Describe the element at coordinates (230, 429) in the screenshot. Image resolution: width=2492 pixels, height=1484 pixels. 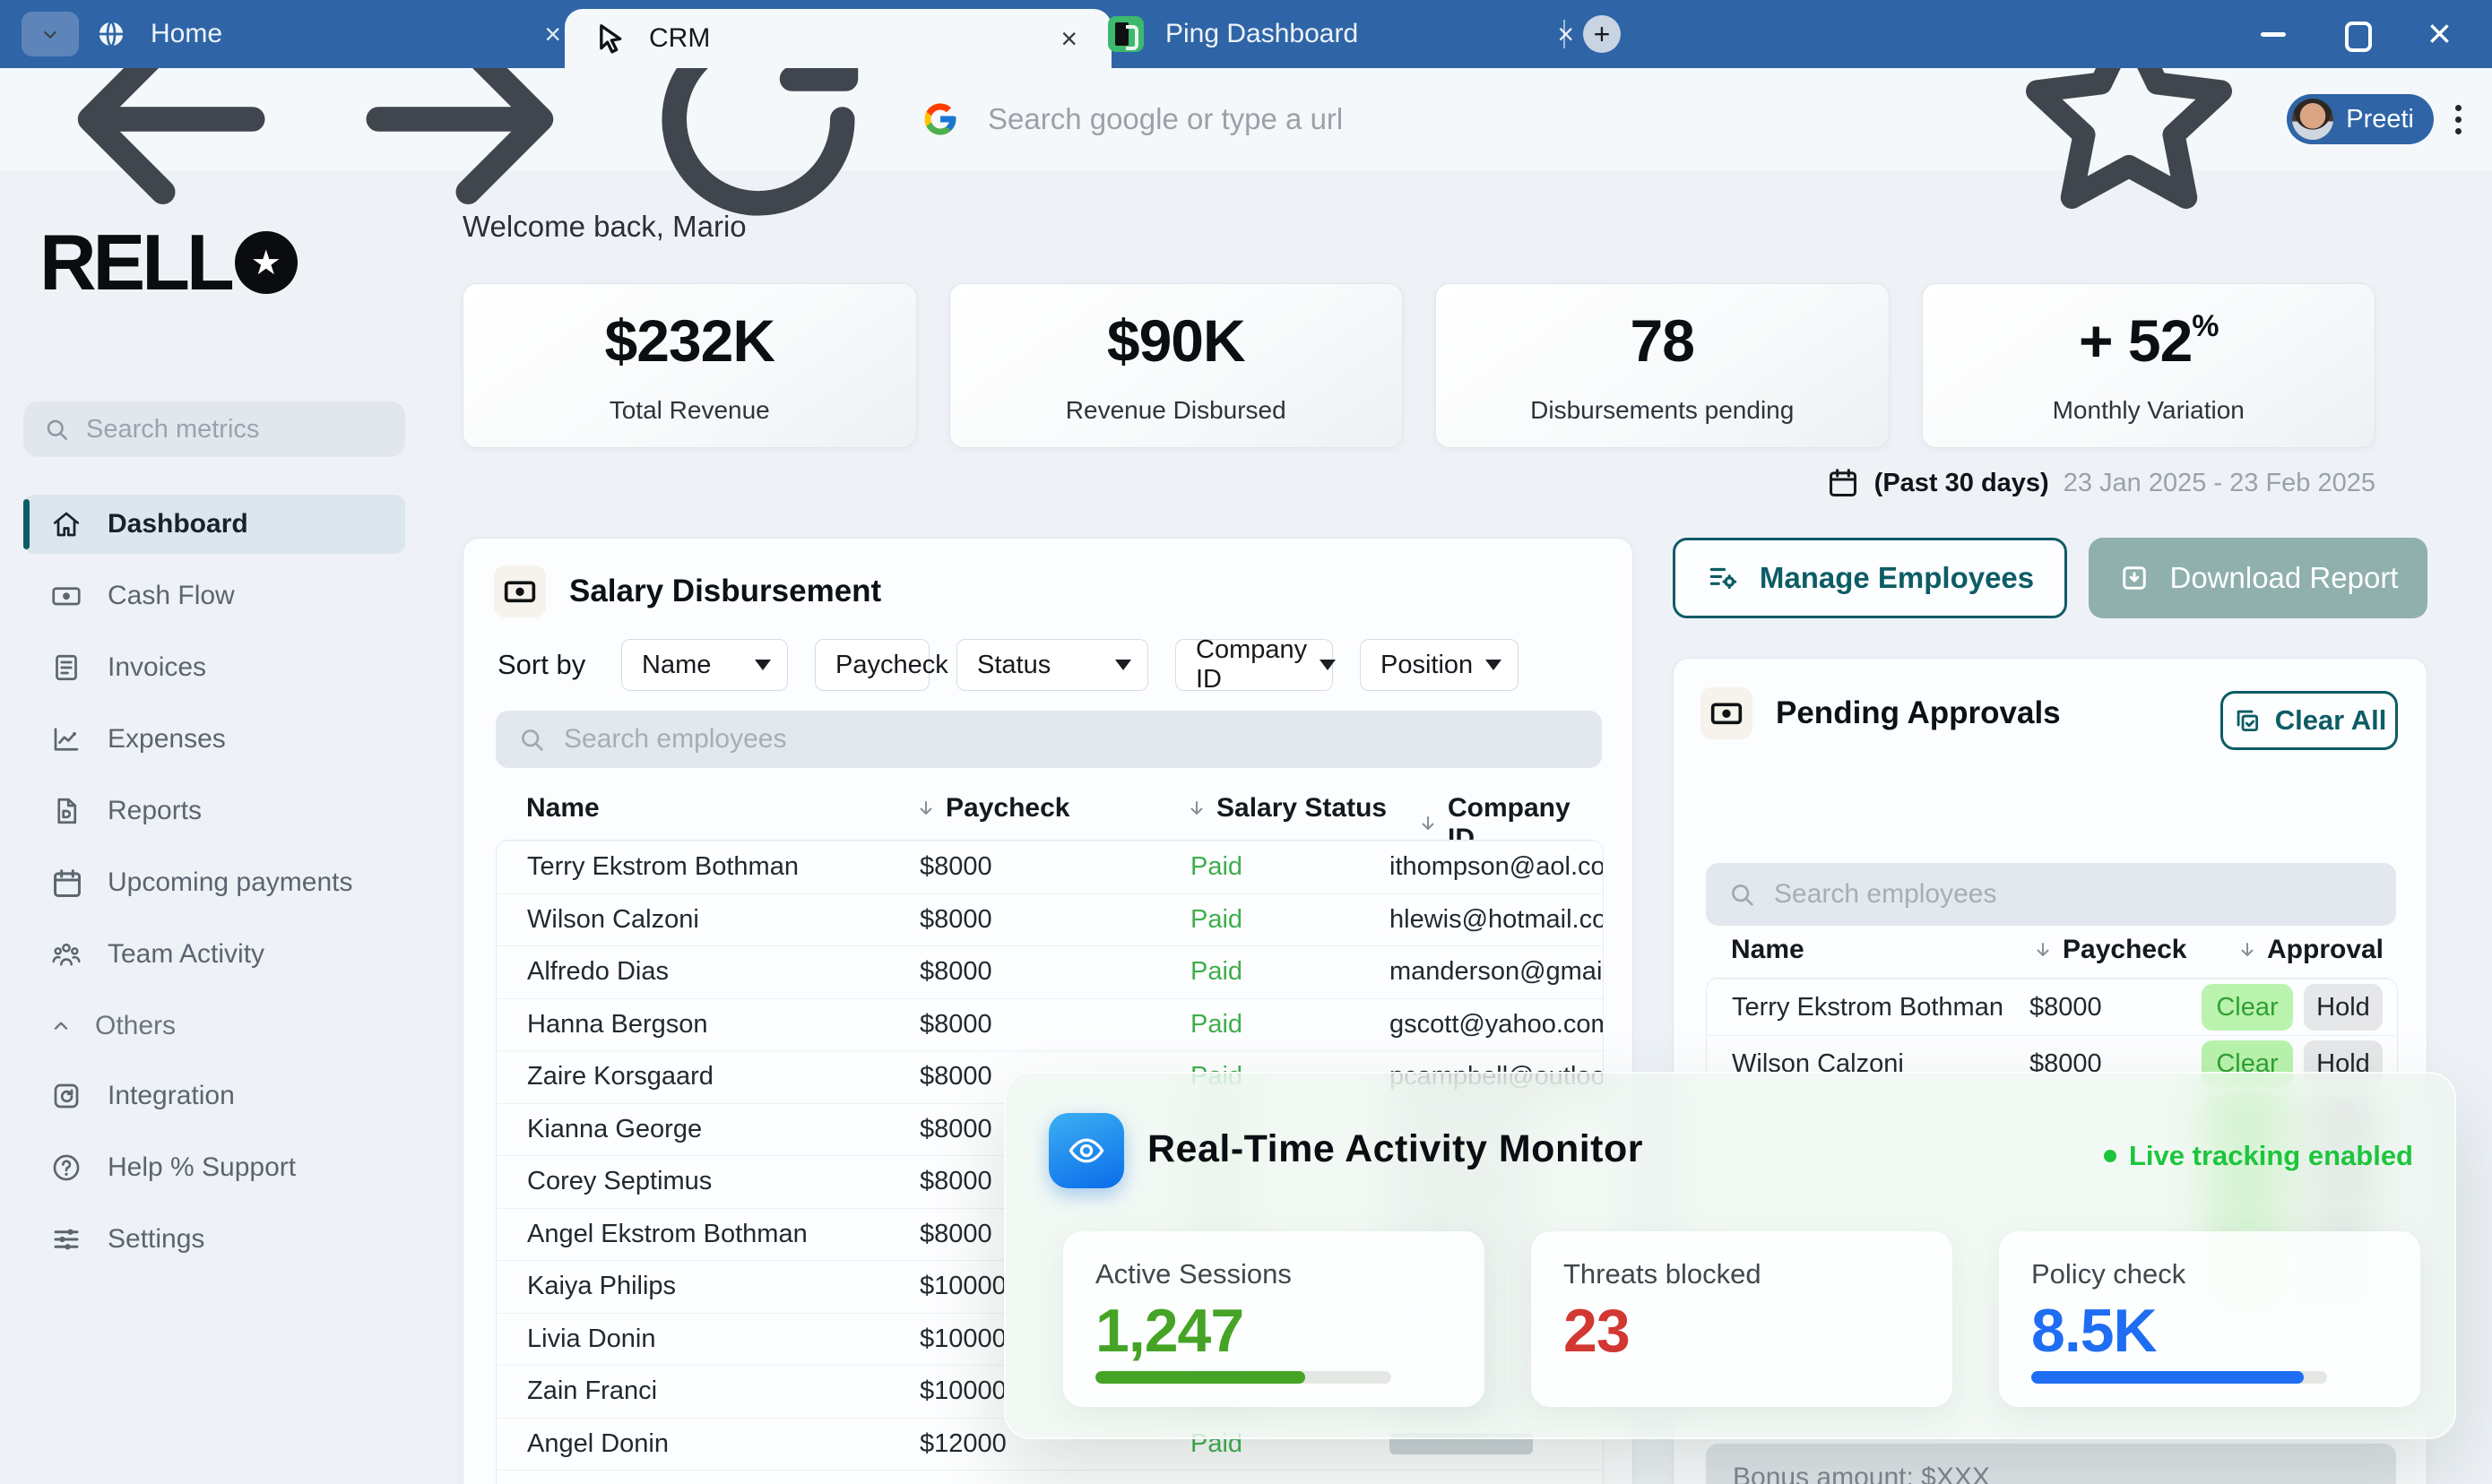
I see `search-metrics-input` at that location.